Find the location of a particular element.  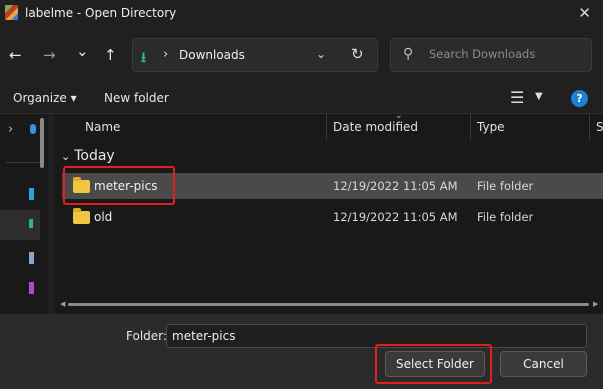

column-header-row: Name ⌄ Date modified Type S is located at coordinates (328, 125).